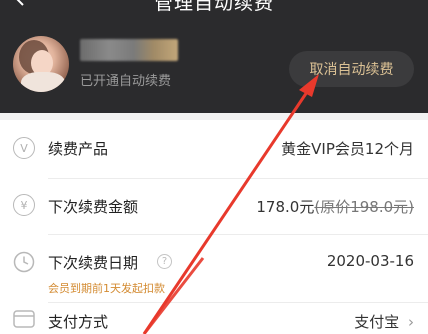 Image resolution: width=428 pixels, height=334 pixels. What do you see at coordinates (214, 318) in the screenshot?
I see `row-payment: 支付方式 支付宝 ›` at bounding box center [214, 318].